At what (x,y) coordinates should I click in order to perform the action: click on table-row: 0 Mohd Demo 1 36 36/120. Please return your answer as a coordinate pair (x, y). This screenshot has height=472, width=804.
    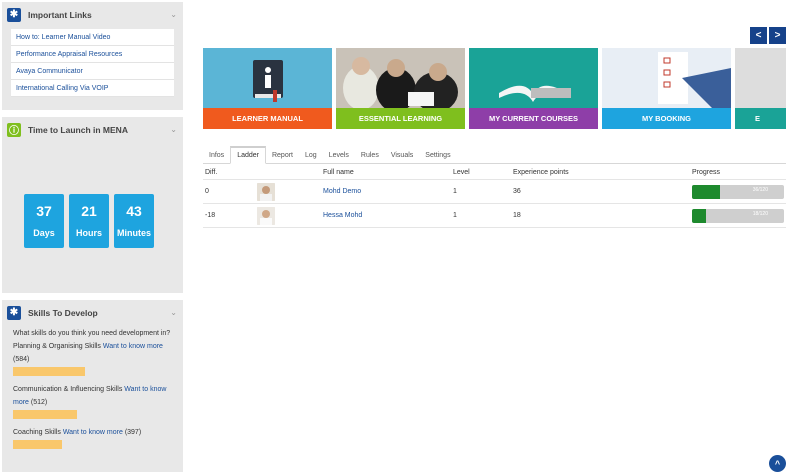
    Looking at the image, I should click on (494, 192).